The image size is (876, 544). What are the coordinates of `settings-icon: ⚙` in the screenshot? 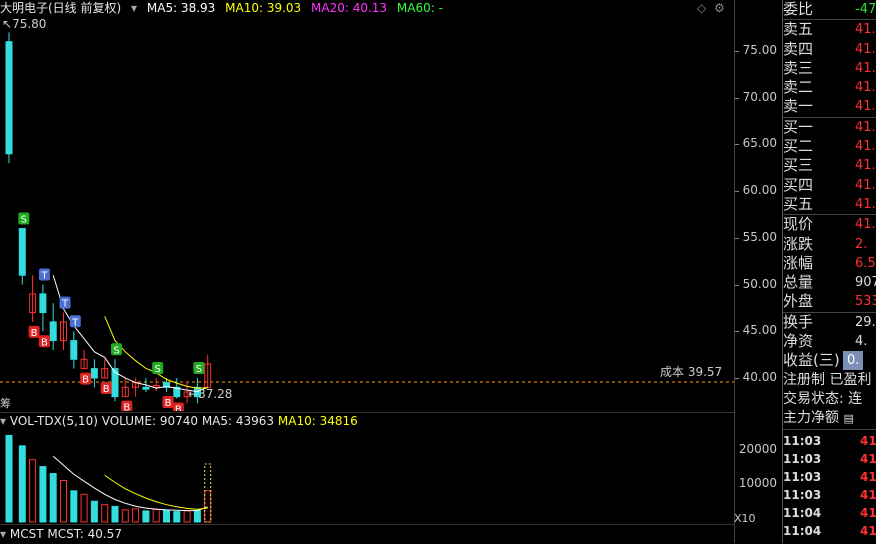 It's located at (719, 8).